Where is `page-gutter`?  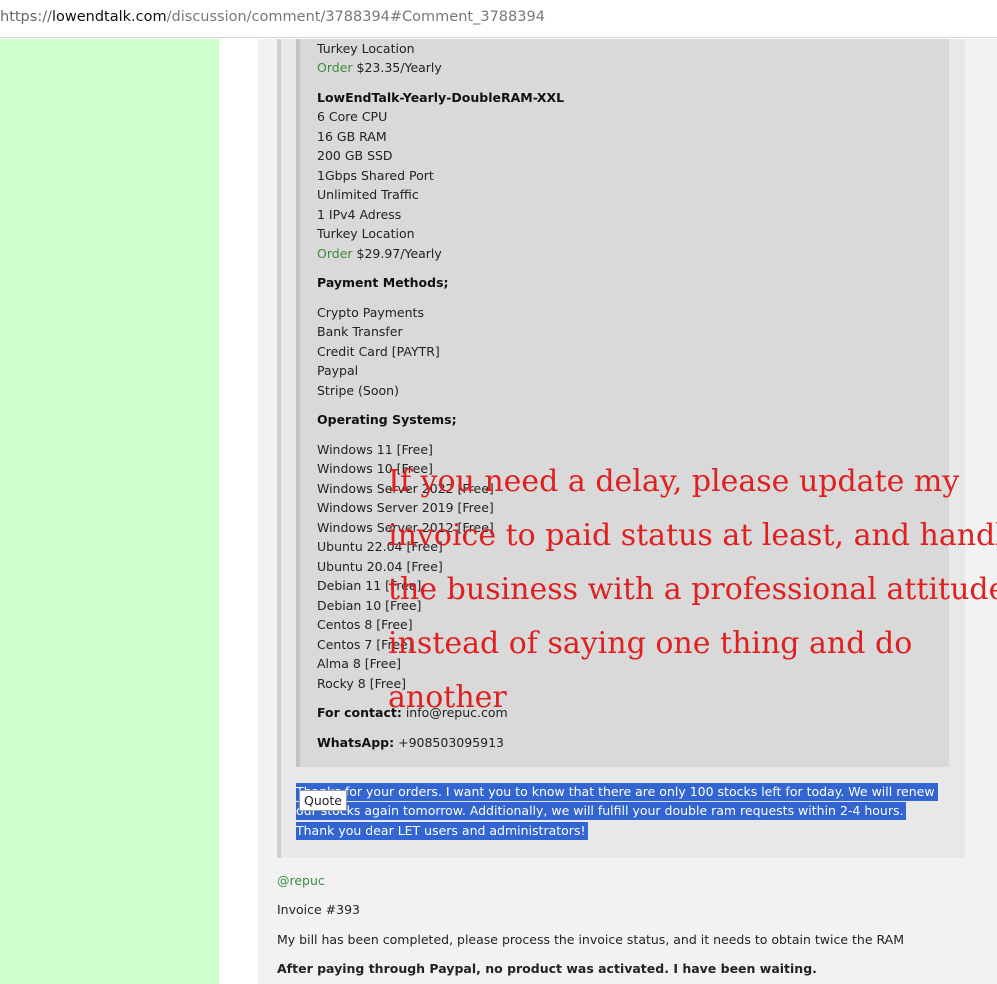 page-gutter is located at coordinates (238, 511).